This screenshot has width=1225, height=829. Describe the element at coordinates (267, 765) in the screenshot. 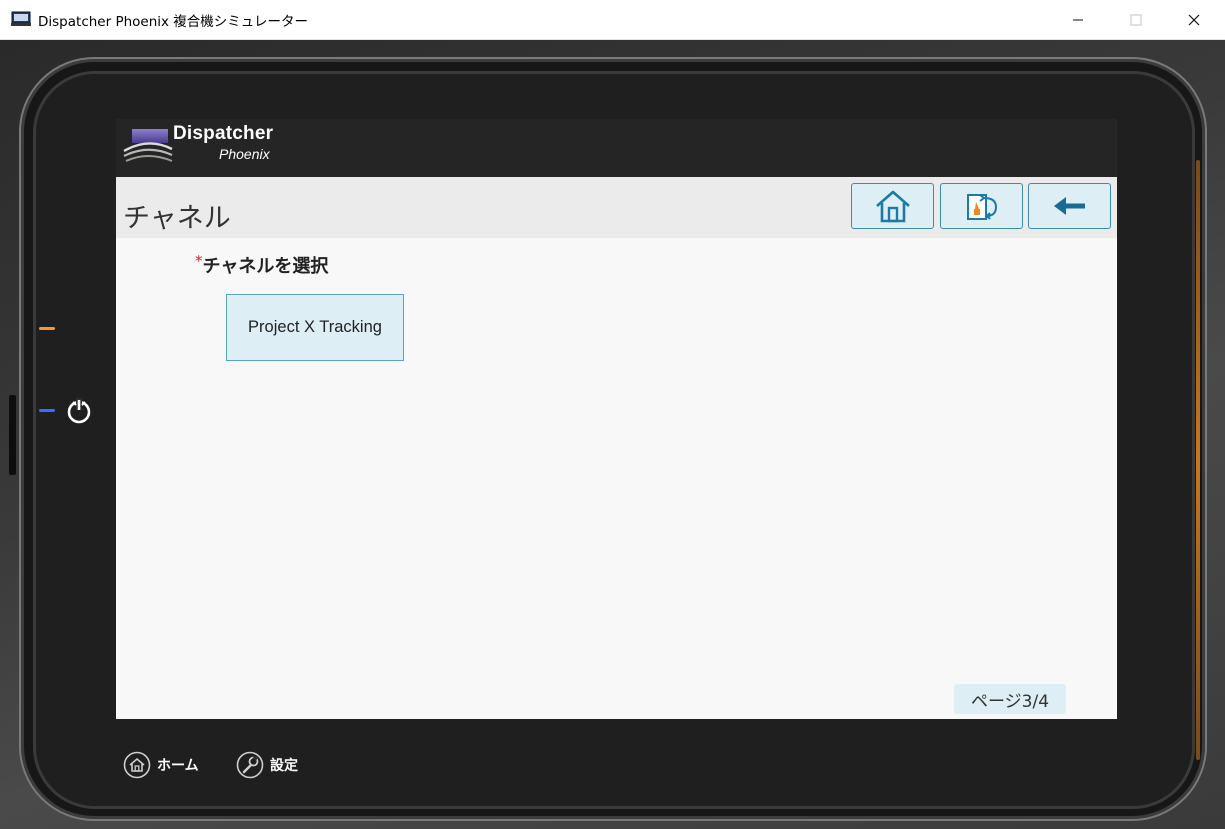

I see `bottom-settings-button: 設定` at that location.